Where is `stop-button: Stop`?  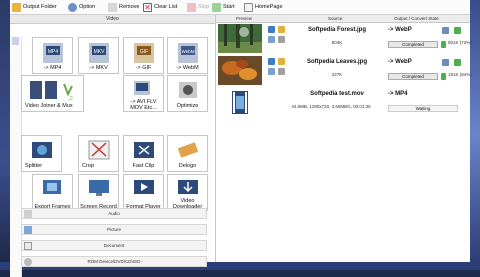 stop-button: Stop is located at coordinates (198, 7).